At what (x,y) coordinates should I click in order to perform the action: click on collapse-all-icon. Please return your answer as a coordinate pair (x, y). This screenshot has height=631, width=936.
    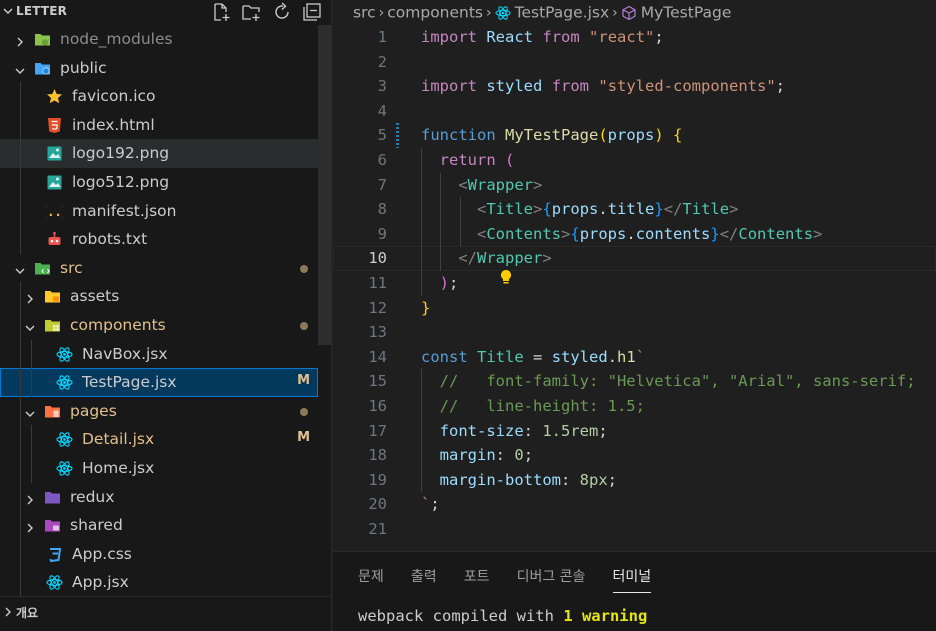
    Looking at the image, I should click on (312, 12).